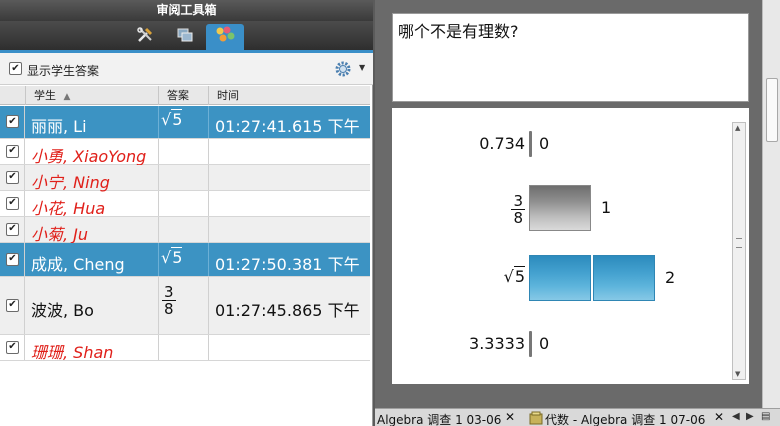 This screenshot has width=780, height=426. Describe the element at coordinates (458, 31) in the screenshot. I see `question-text: 哪个不是有理数?` at that location.